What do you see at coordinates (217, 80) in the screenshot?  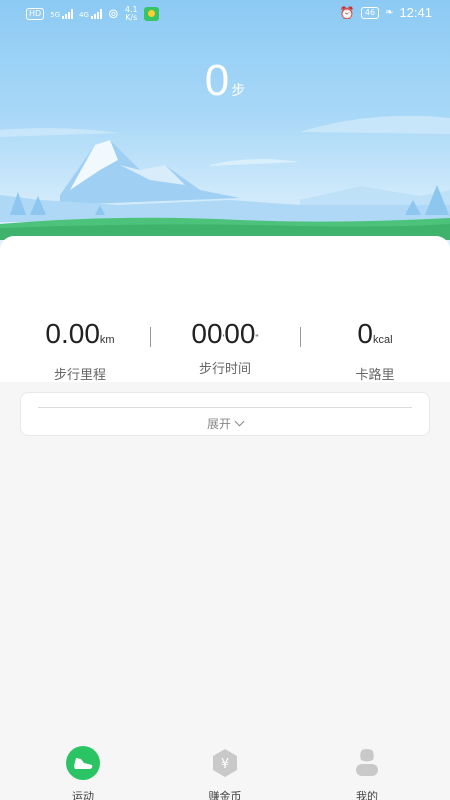 I see `step-count: 0` at bounding box center [217, 80].